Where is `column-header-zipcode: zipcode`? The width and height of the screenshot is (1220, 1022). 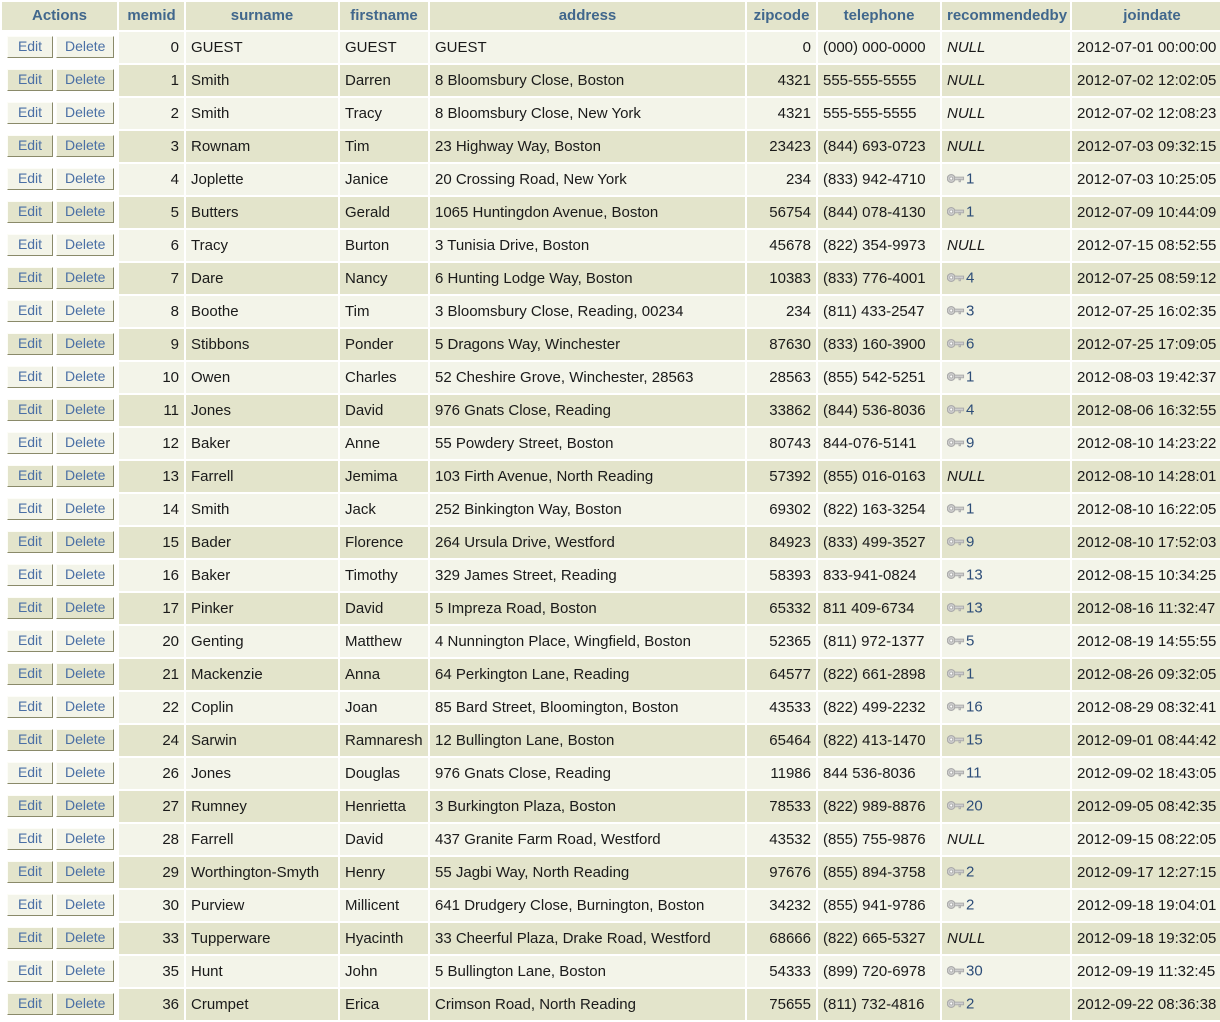
column-header-zipcode: zipcode is located at coordinates (781, 16).